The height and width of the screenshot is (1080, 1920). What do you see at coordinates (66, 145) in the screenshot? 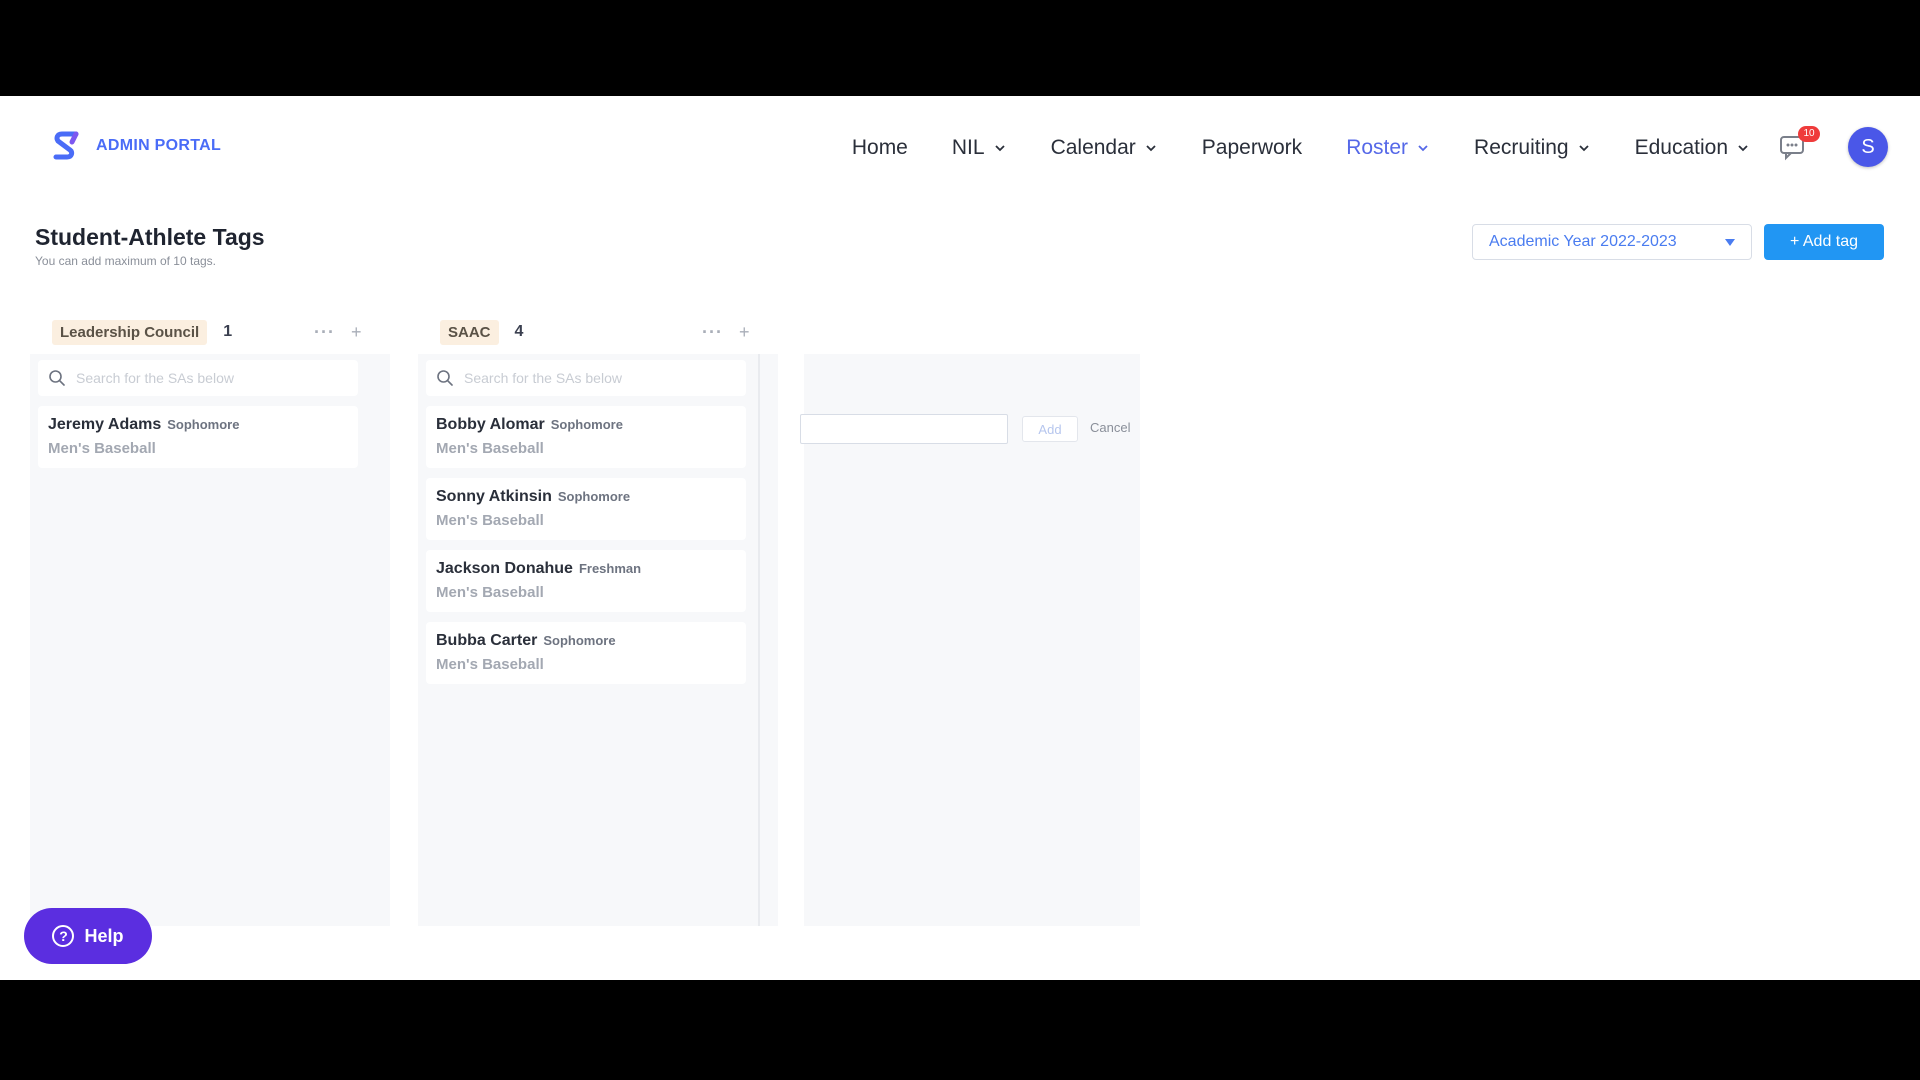
I see `brand-logo-icon` at bounding box center [66, 145].